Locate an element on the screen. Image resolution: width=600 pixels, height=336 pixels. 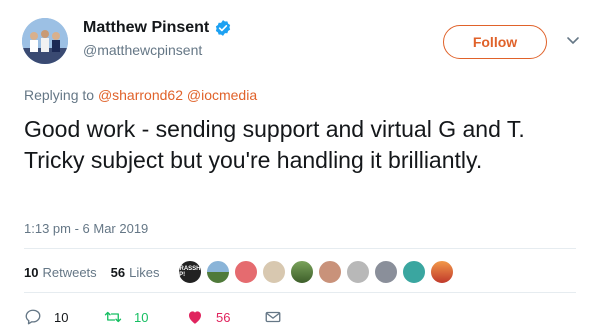
dm-button is located at coordinates (273, 317).